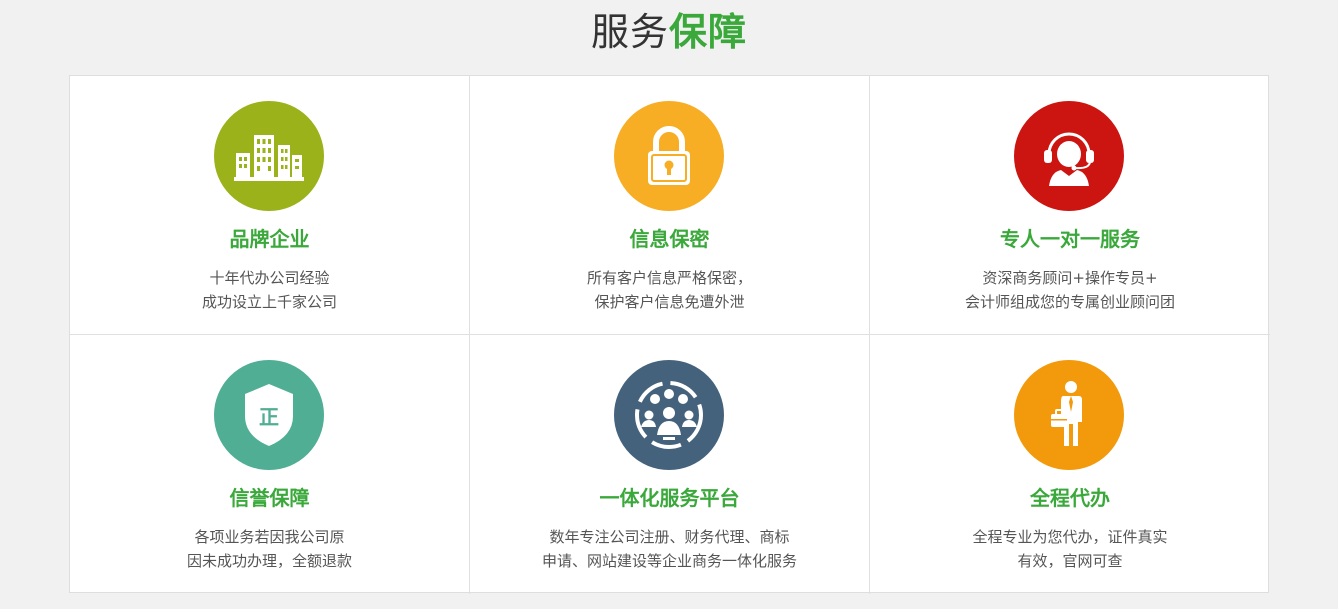 Image resolution: width=1338 pixels, height=609 pixels. Describe the element at coordinates (1070, 498) in the screenshot. I see `card-title: 全程代办` at that location.